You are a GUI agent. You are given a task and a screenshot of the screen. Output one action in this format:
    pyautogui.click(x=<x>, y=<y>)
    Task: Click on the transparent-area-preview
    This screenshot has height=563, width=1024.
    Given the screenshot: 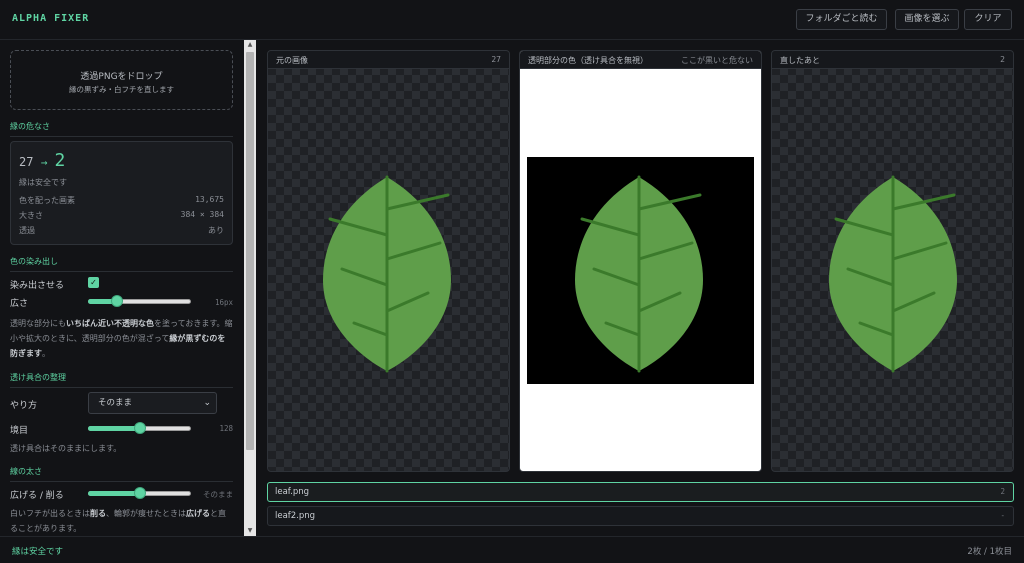 What is the action you would take?
    pyautogui.click(x=640, y=270)
    